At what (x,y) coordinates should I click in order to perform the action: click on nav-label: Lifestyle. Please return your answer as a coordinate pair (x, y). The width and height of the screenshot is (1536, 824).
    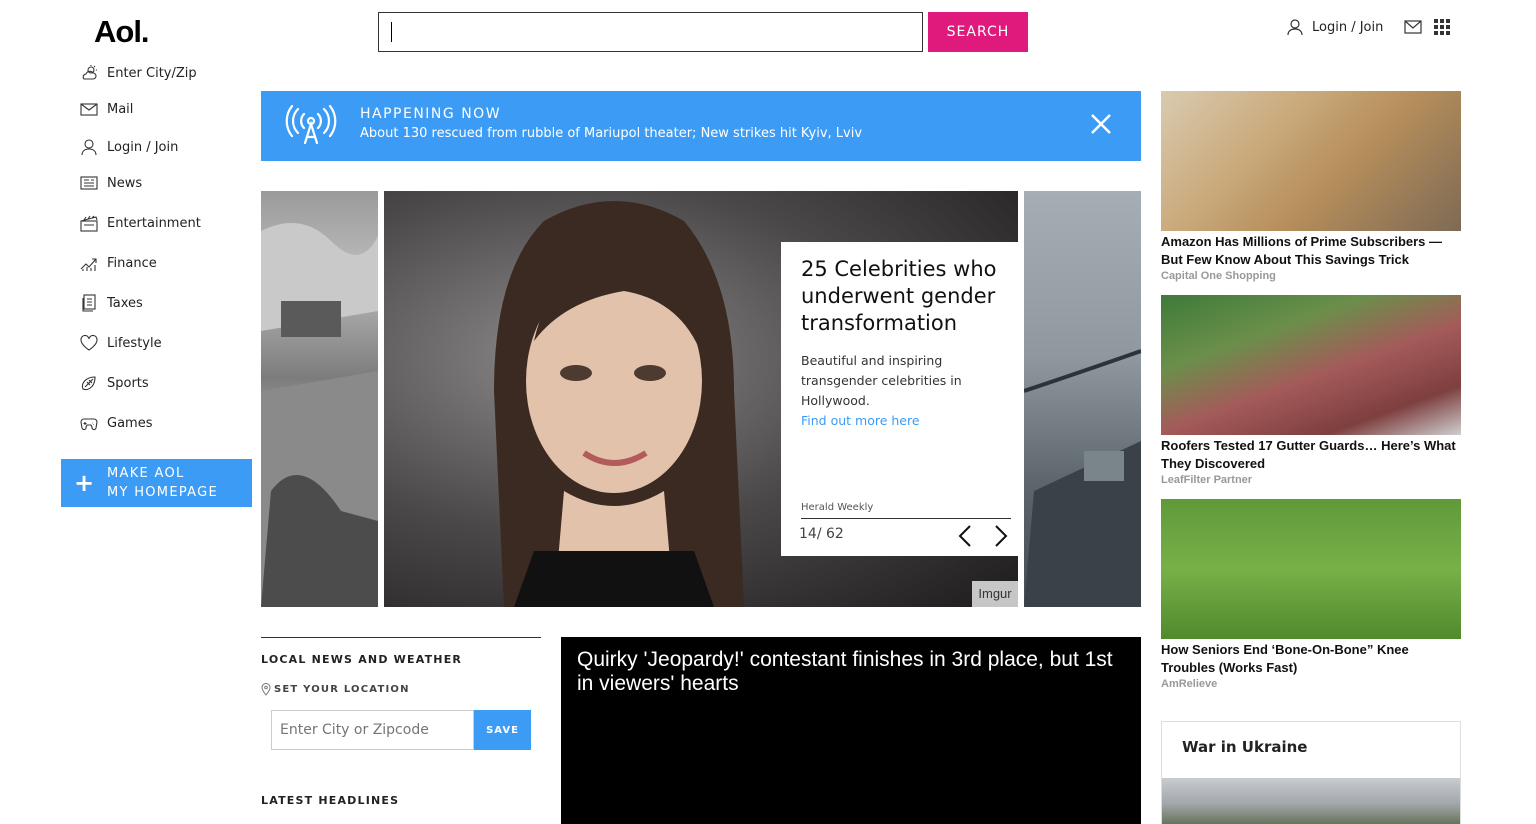
    Looking at the image, I should click on (134, 343).